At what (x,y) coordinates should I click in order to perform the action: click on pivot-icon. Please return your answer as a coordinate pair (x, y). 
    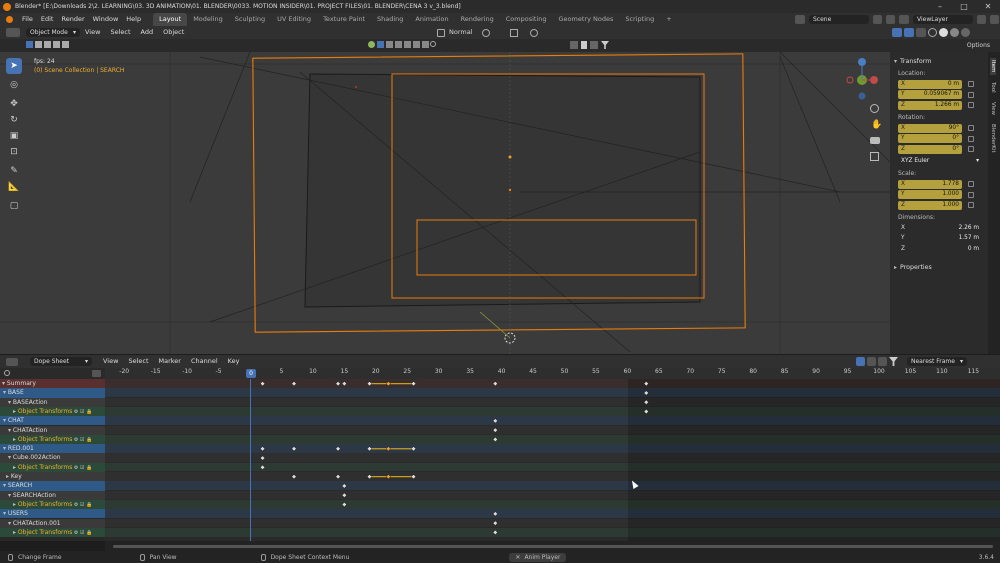
    Looking at the image, I should click on (486, 33).